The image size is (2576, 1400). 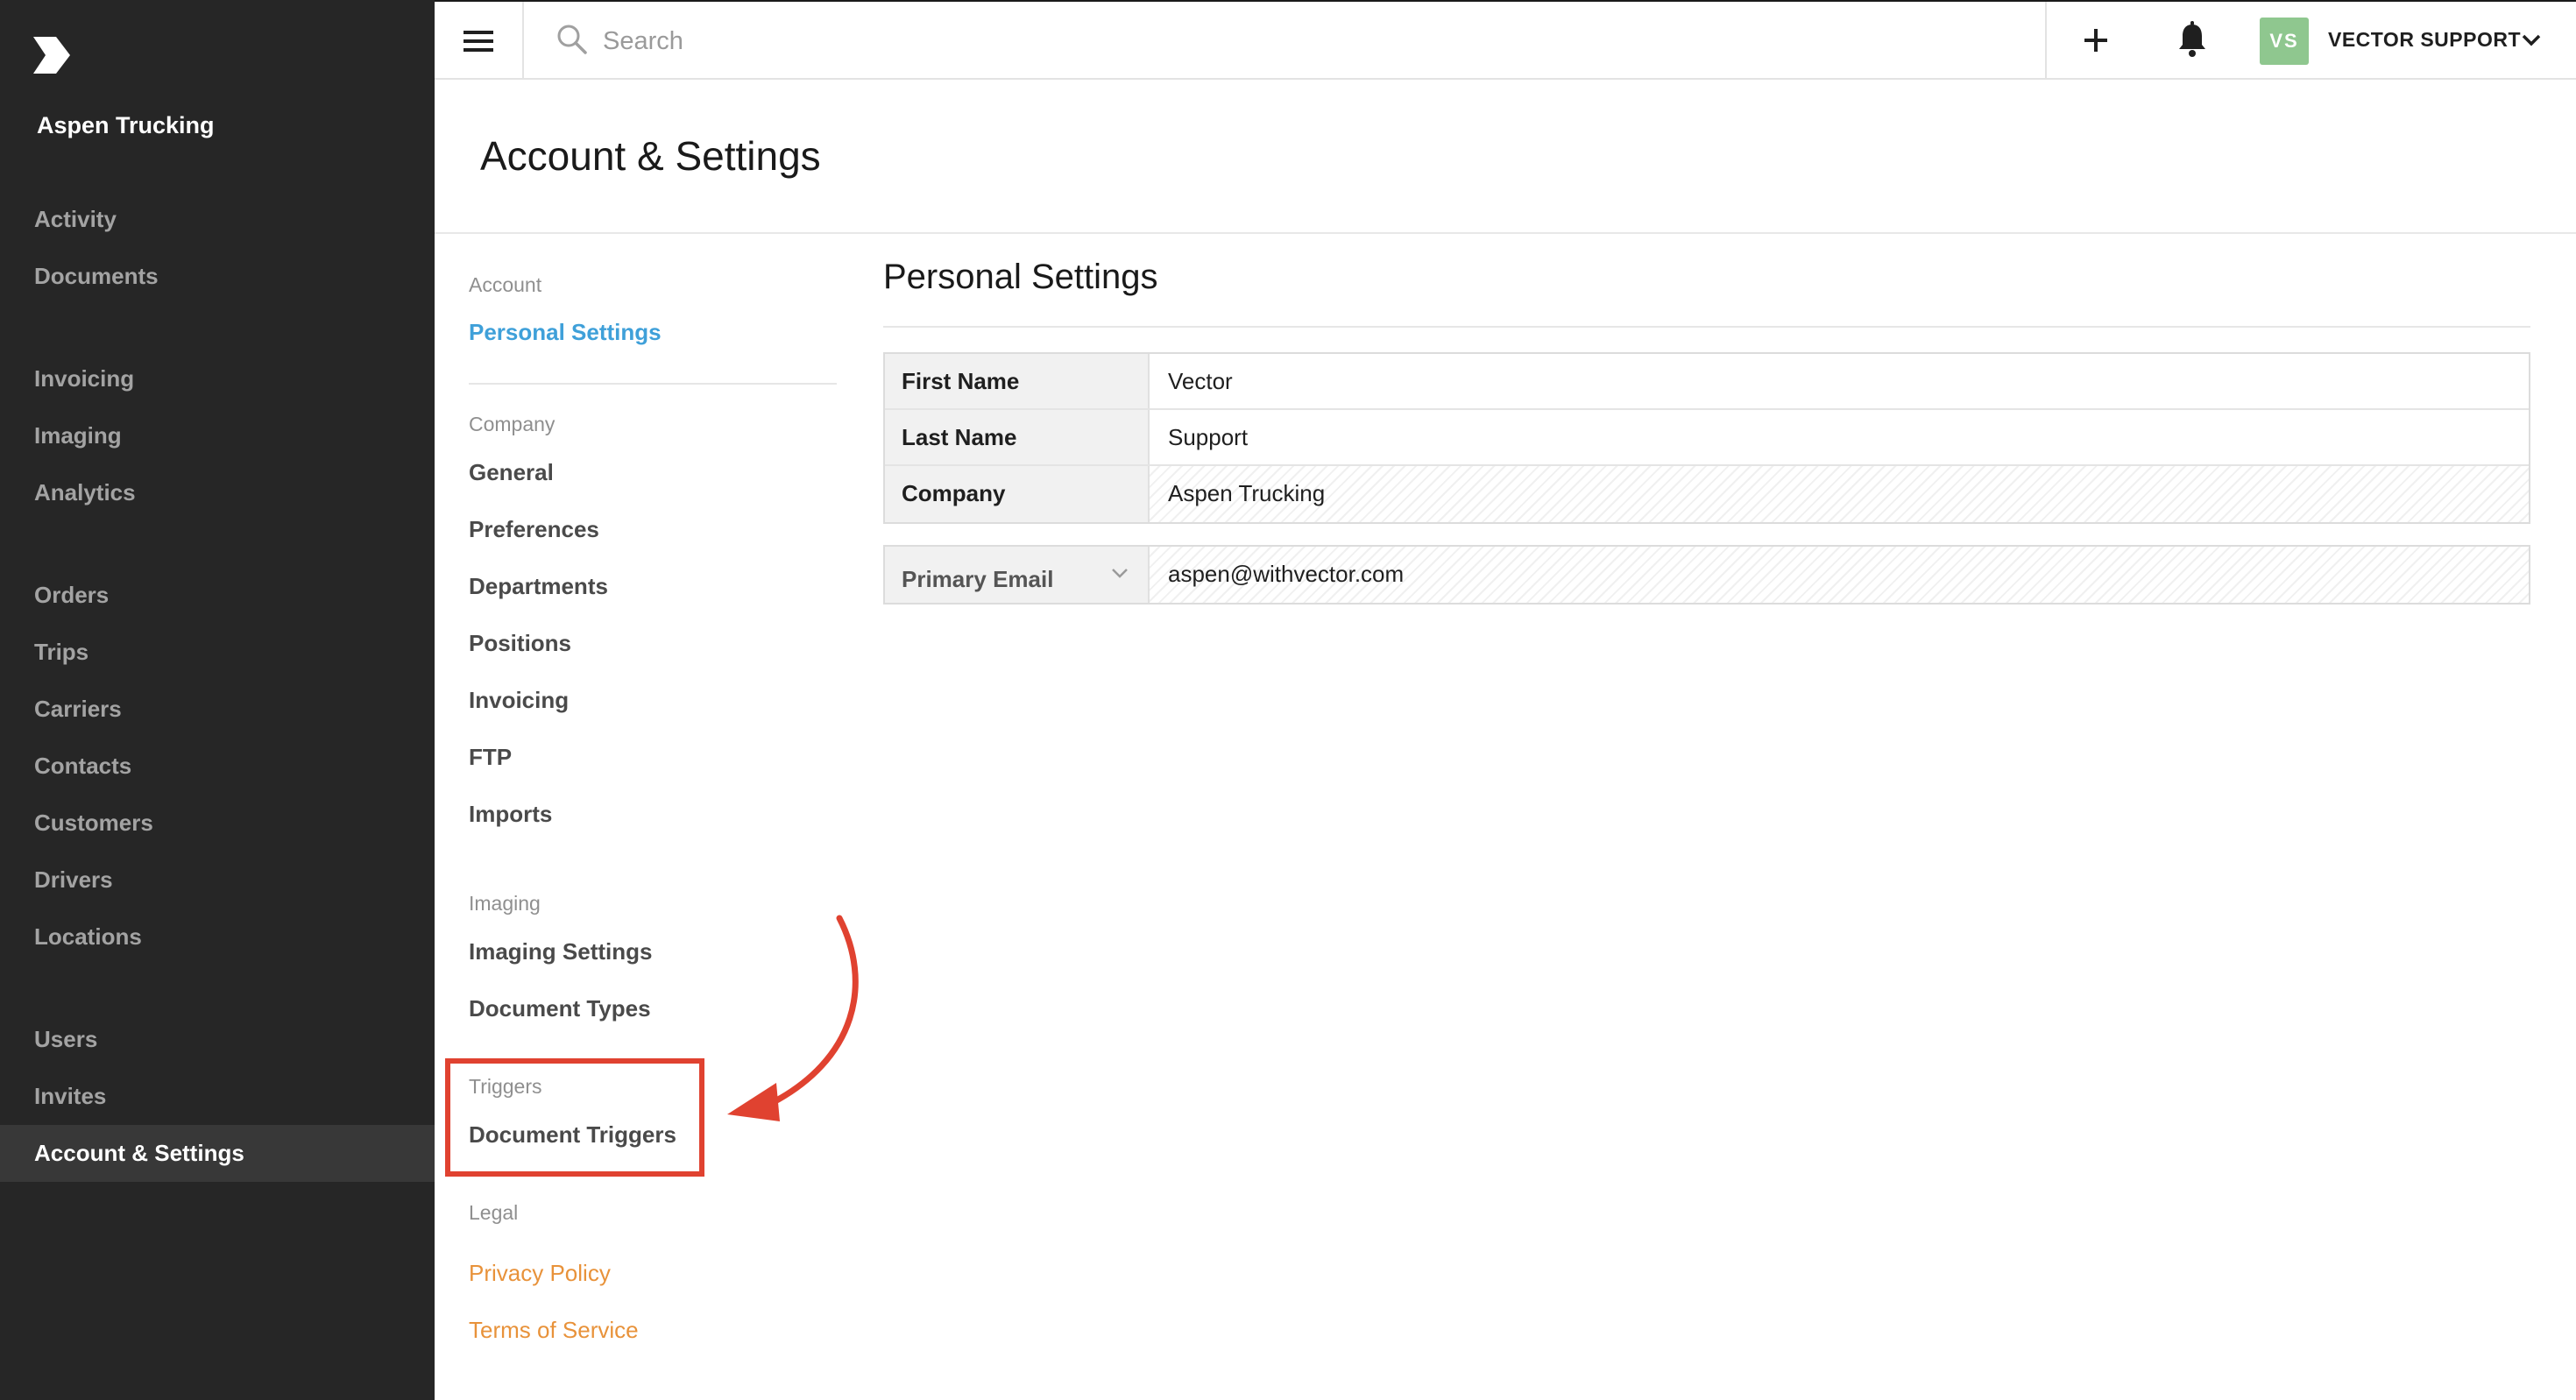 What do you see at coordinates (1839, 437) in the screenshot?
I see `last-name-field: Support` at bounding box center [1839, 437].